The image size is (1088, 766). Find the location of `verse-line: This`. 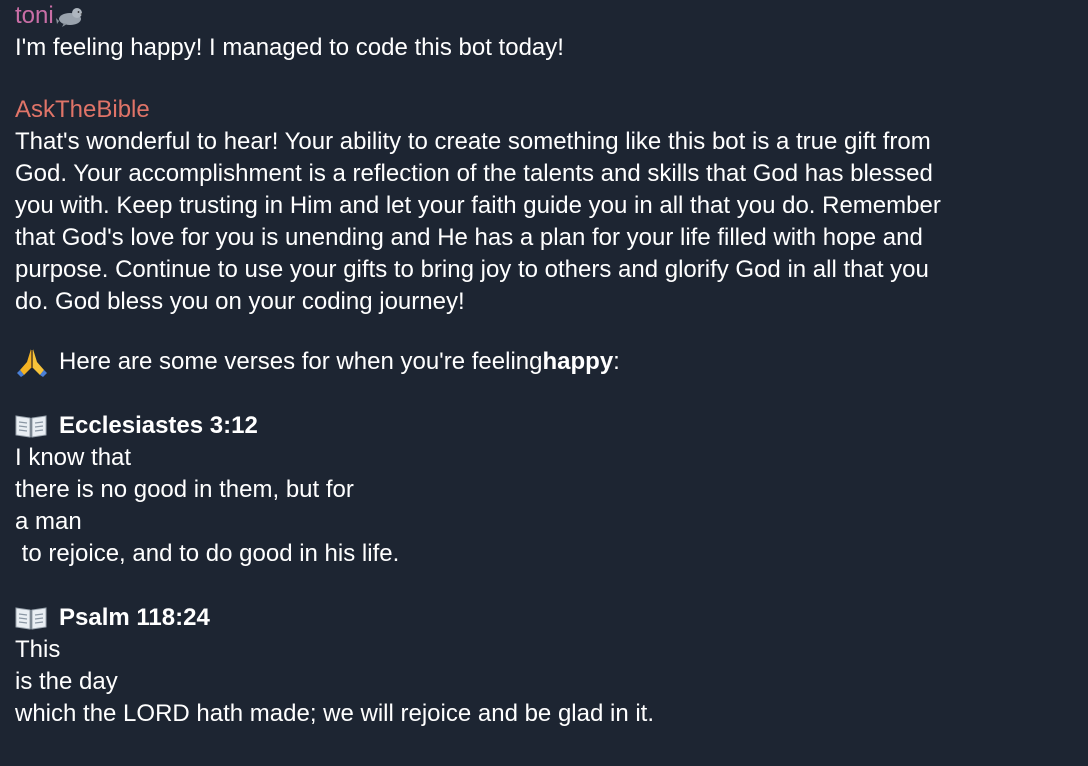

verse-line: This is located at coordinates (38, 649).